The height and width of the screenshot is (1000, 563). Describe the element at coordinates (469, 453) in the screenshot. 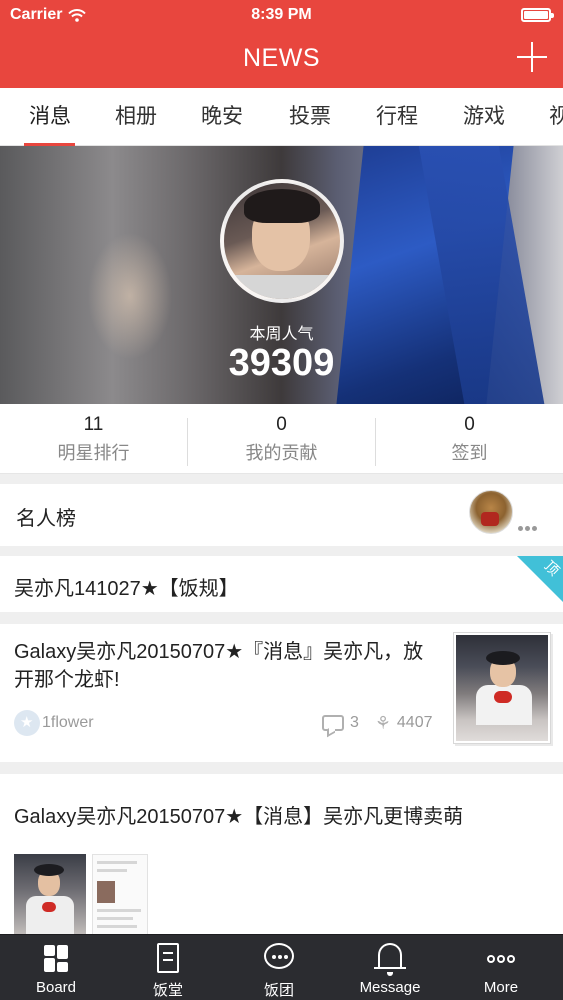

I see `stat-label: 签到` at that location.